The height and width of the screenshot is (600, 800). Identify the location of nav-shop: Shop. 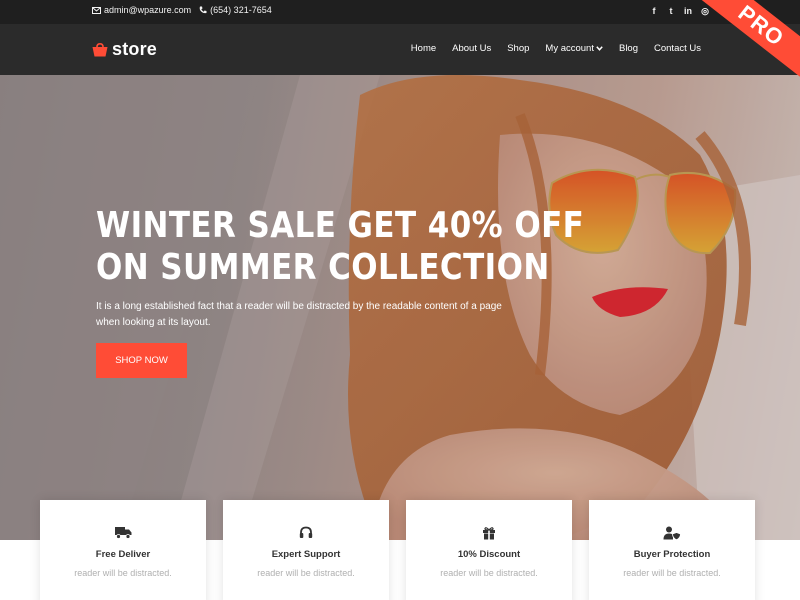
(518, 48).